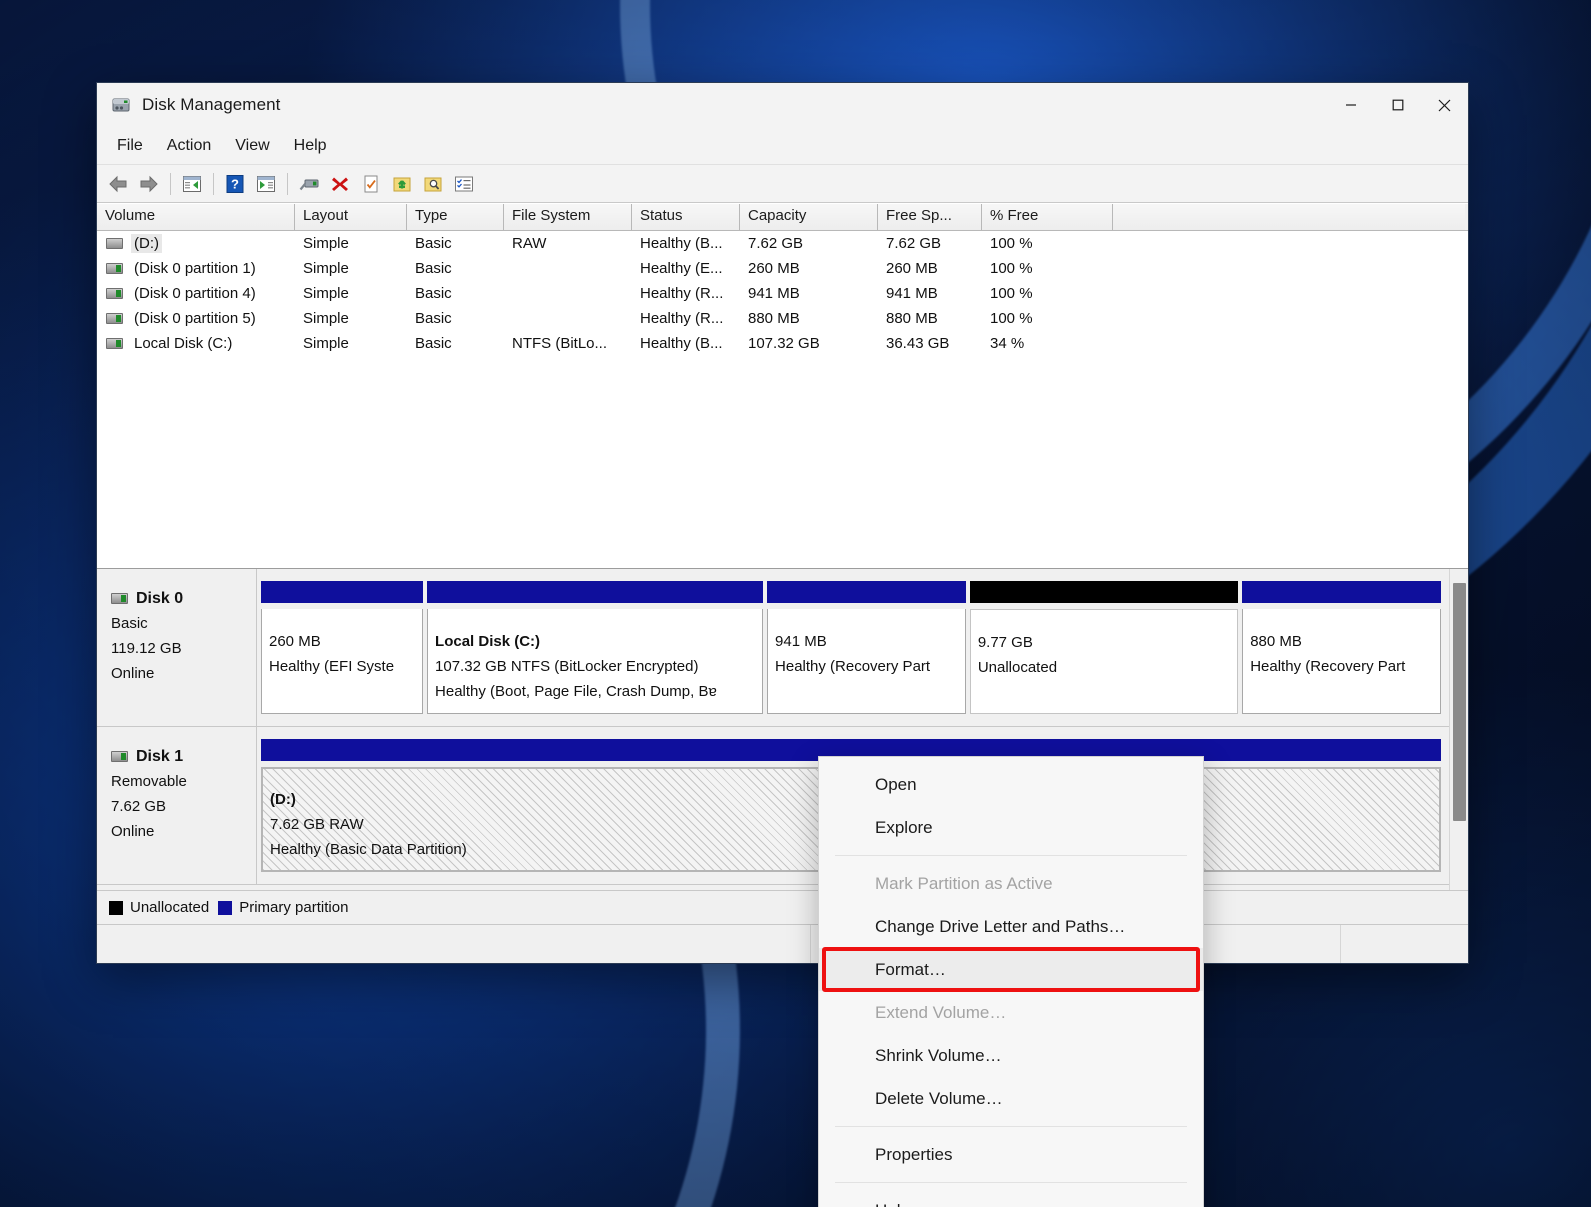  I want to click on partition-details: 941 MB Healthy (Recovery Part, so click(866, 661).